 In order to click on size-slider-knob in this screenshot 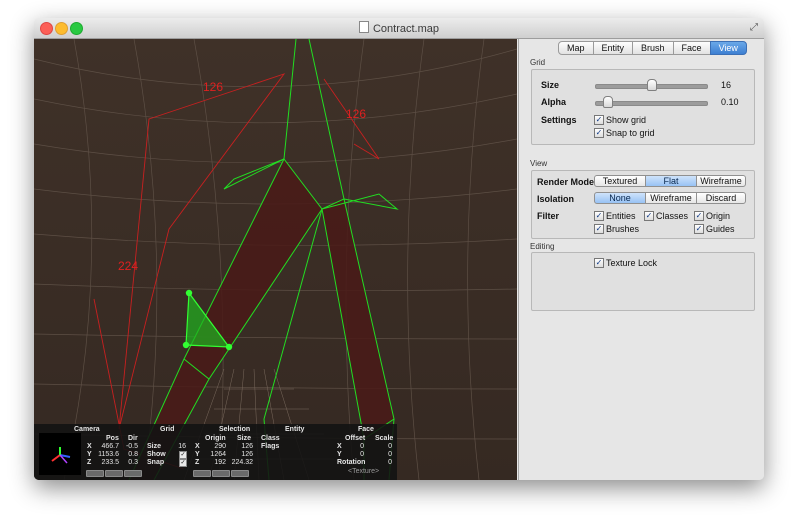, I will do `click(652, 85)`.